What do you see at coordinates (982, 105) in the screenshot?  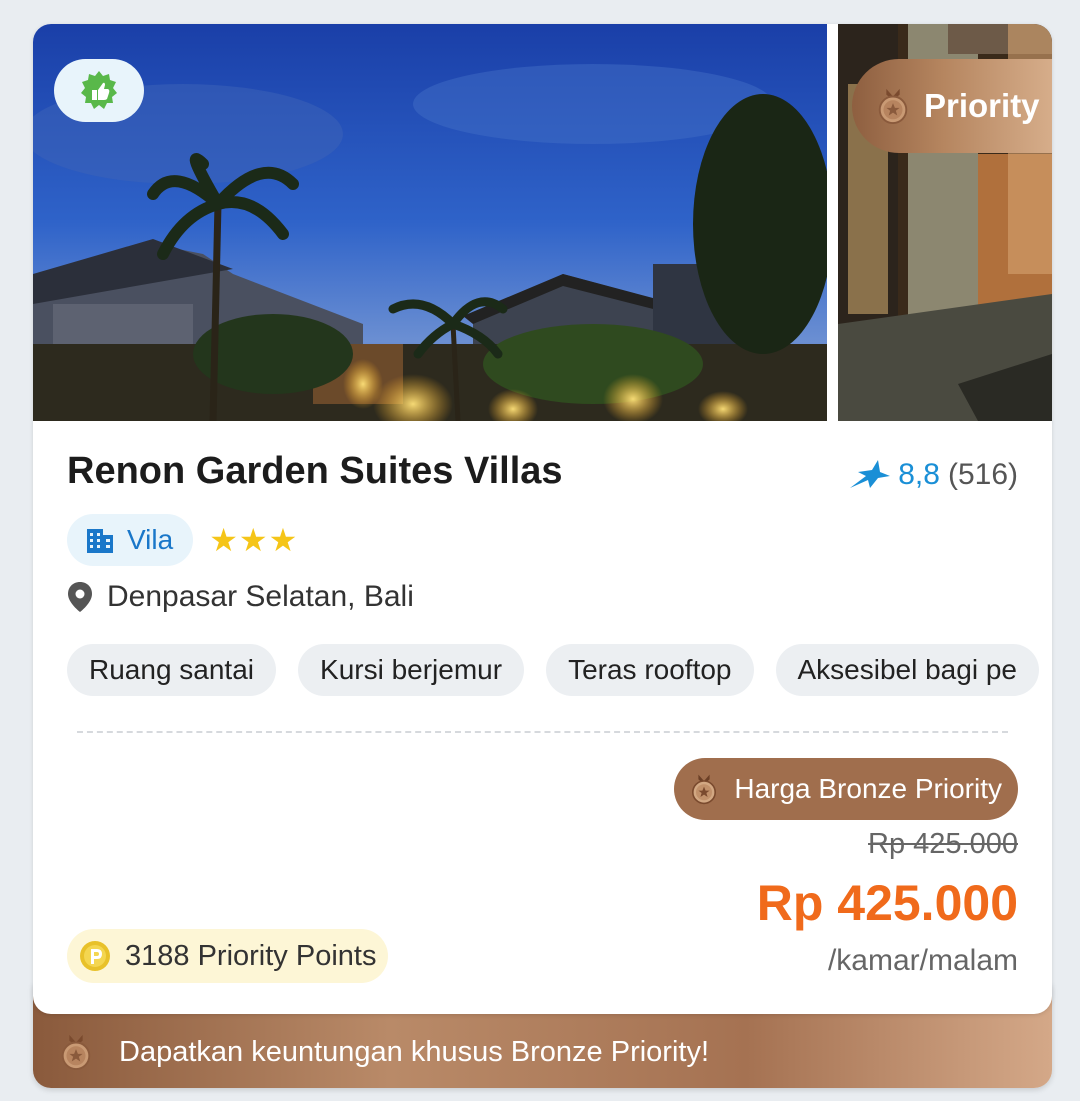 I see `priority-ribbon-label: Priority` at bounding box center [982, 105].